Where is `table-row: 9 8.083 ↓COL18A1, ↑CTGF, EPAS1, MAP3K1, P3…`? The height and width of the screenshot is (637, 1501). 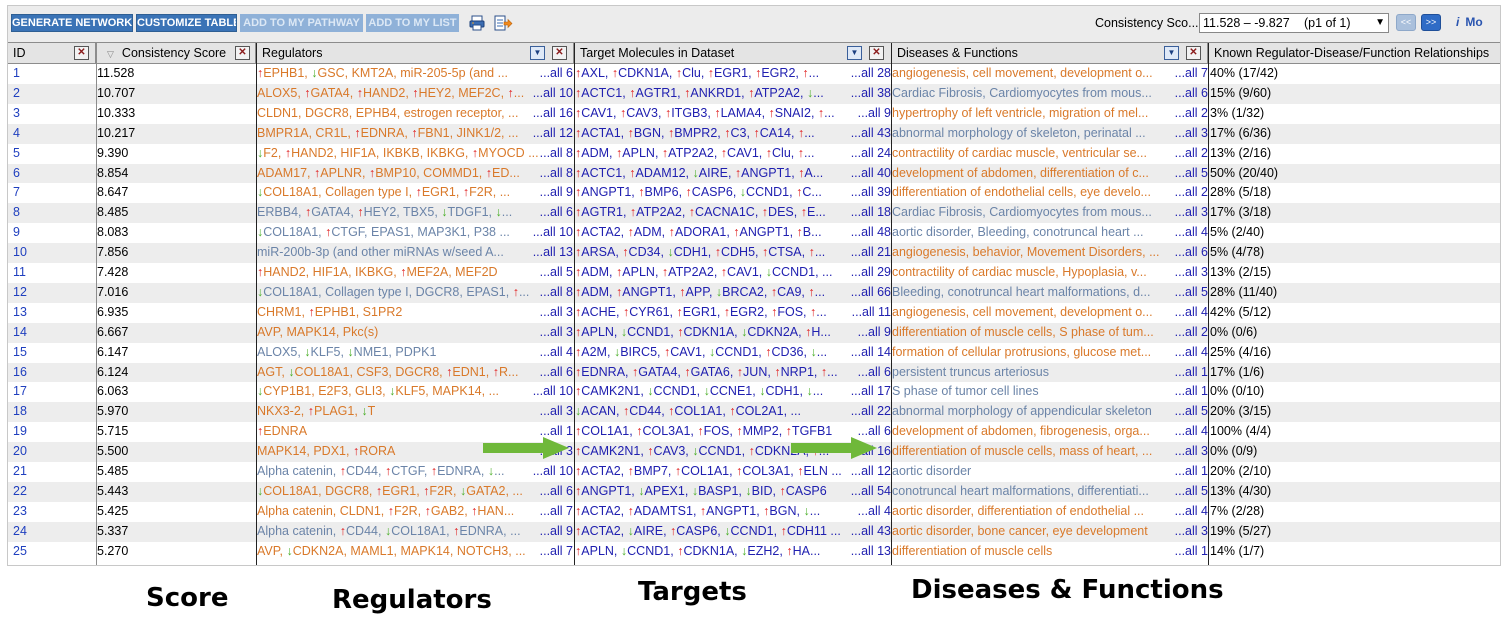 table-row: 9 8.083 ↓COL18A1, ↑CTGF, EPAS1, MAP3K1, P3… is located at coordinates (754, 233).